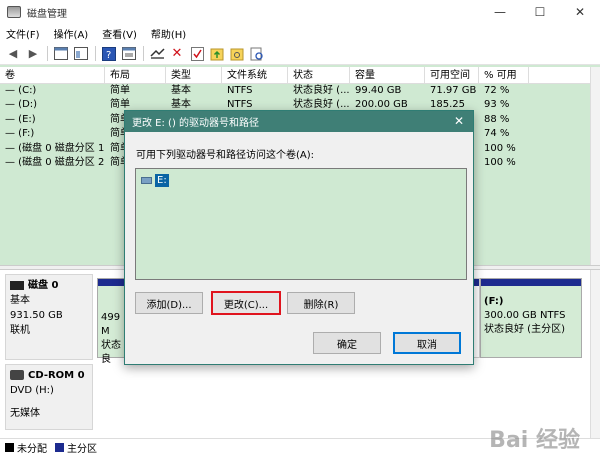 This screenshot has height=475, width=600. What do you see at coordinates (25, 413) in the screenshot?
I see `cdrom-0-status: 无媒体` at bounding box center [25, 413].